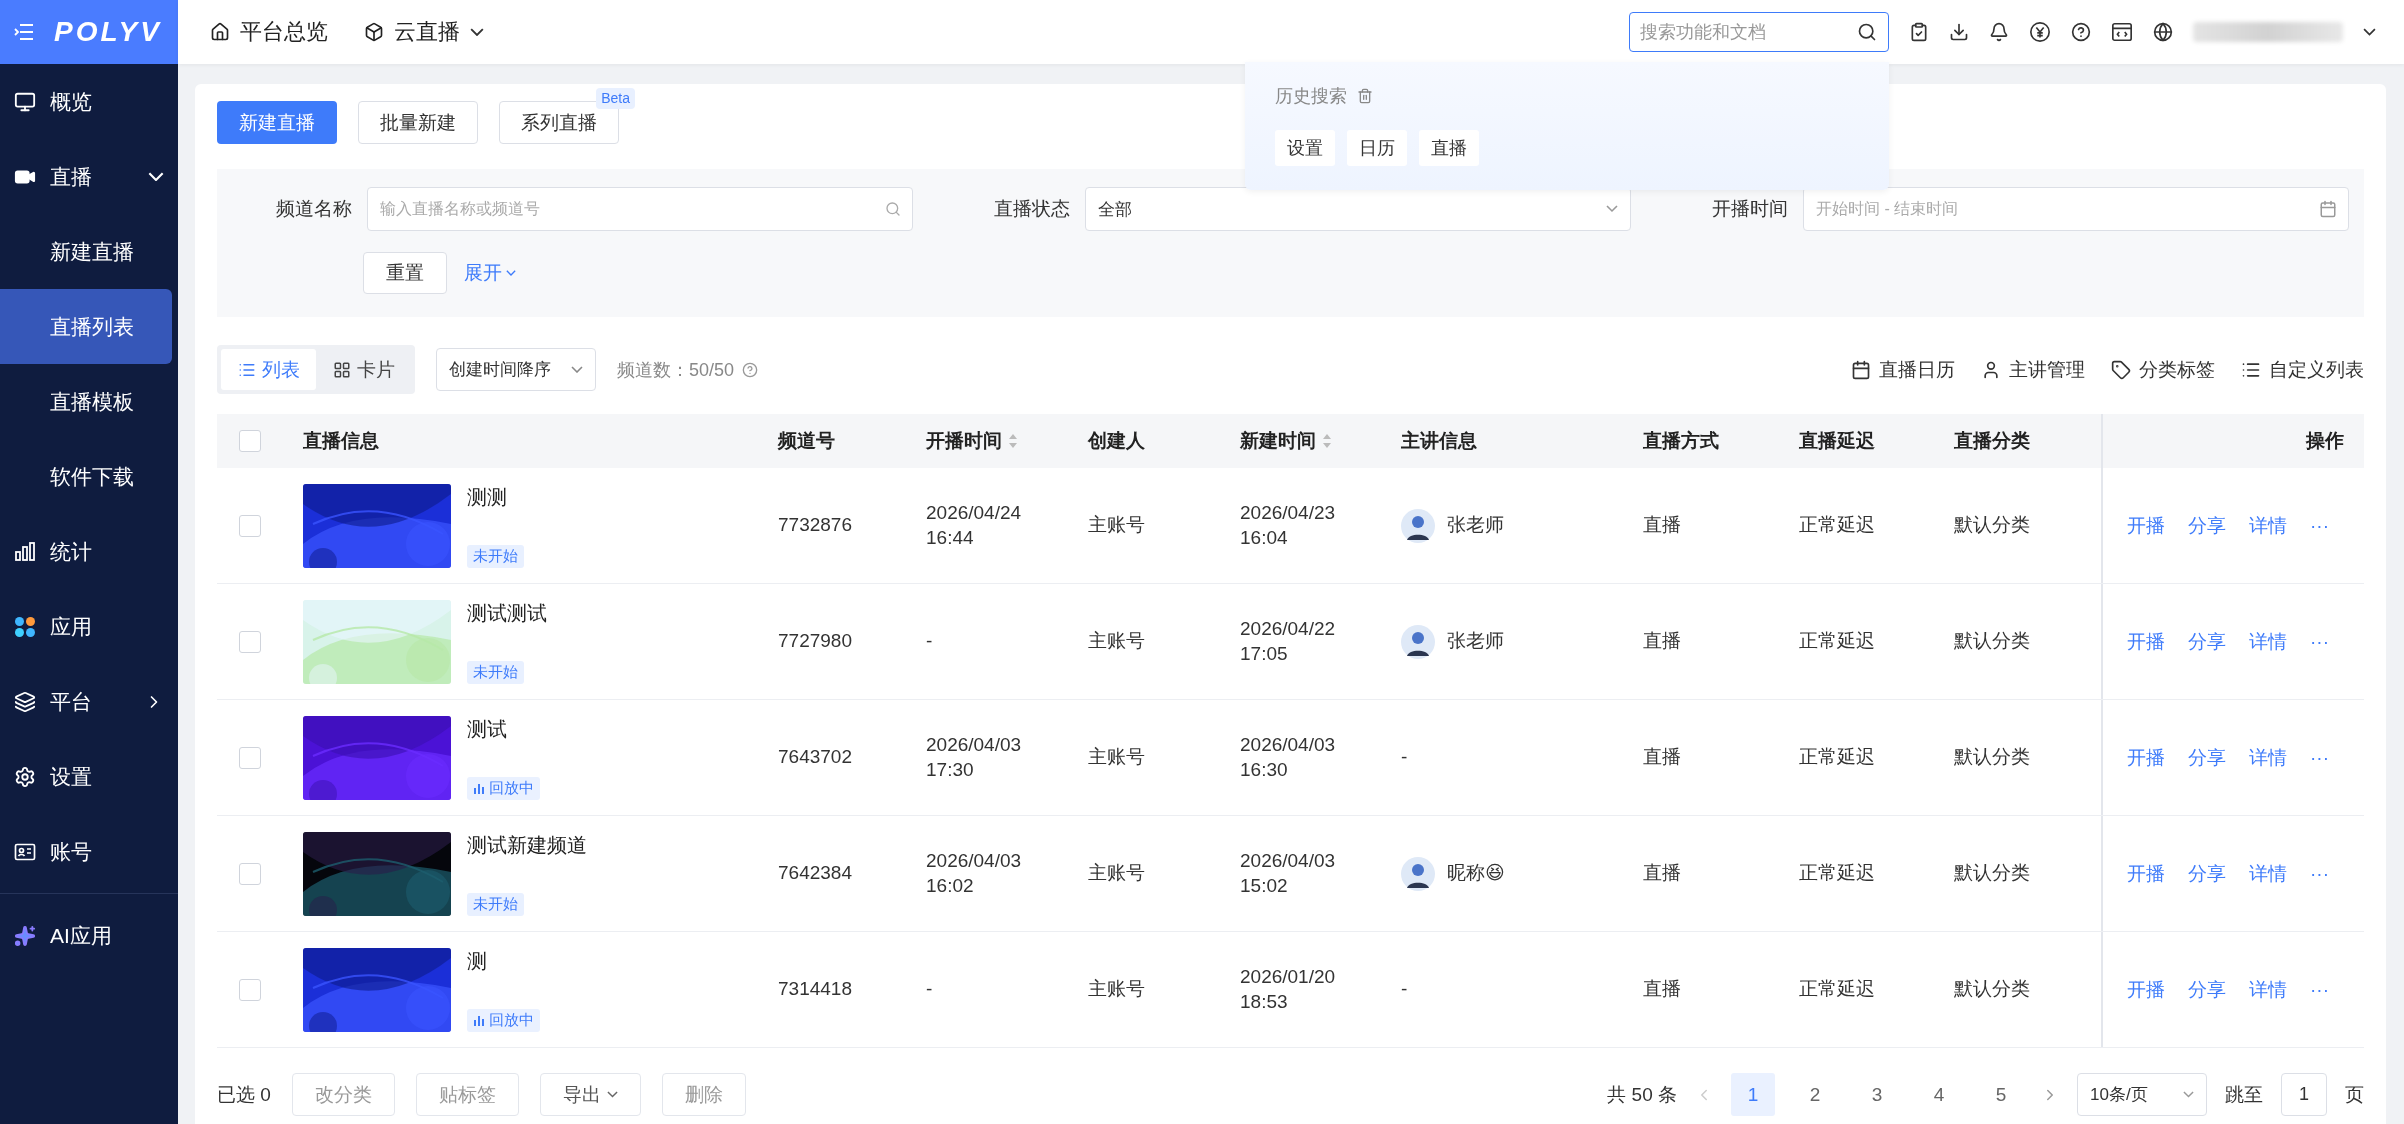 The height and width of the screenshot is (1124, 2404). I want to click on history-tag: 日历, so click(1377, 148).